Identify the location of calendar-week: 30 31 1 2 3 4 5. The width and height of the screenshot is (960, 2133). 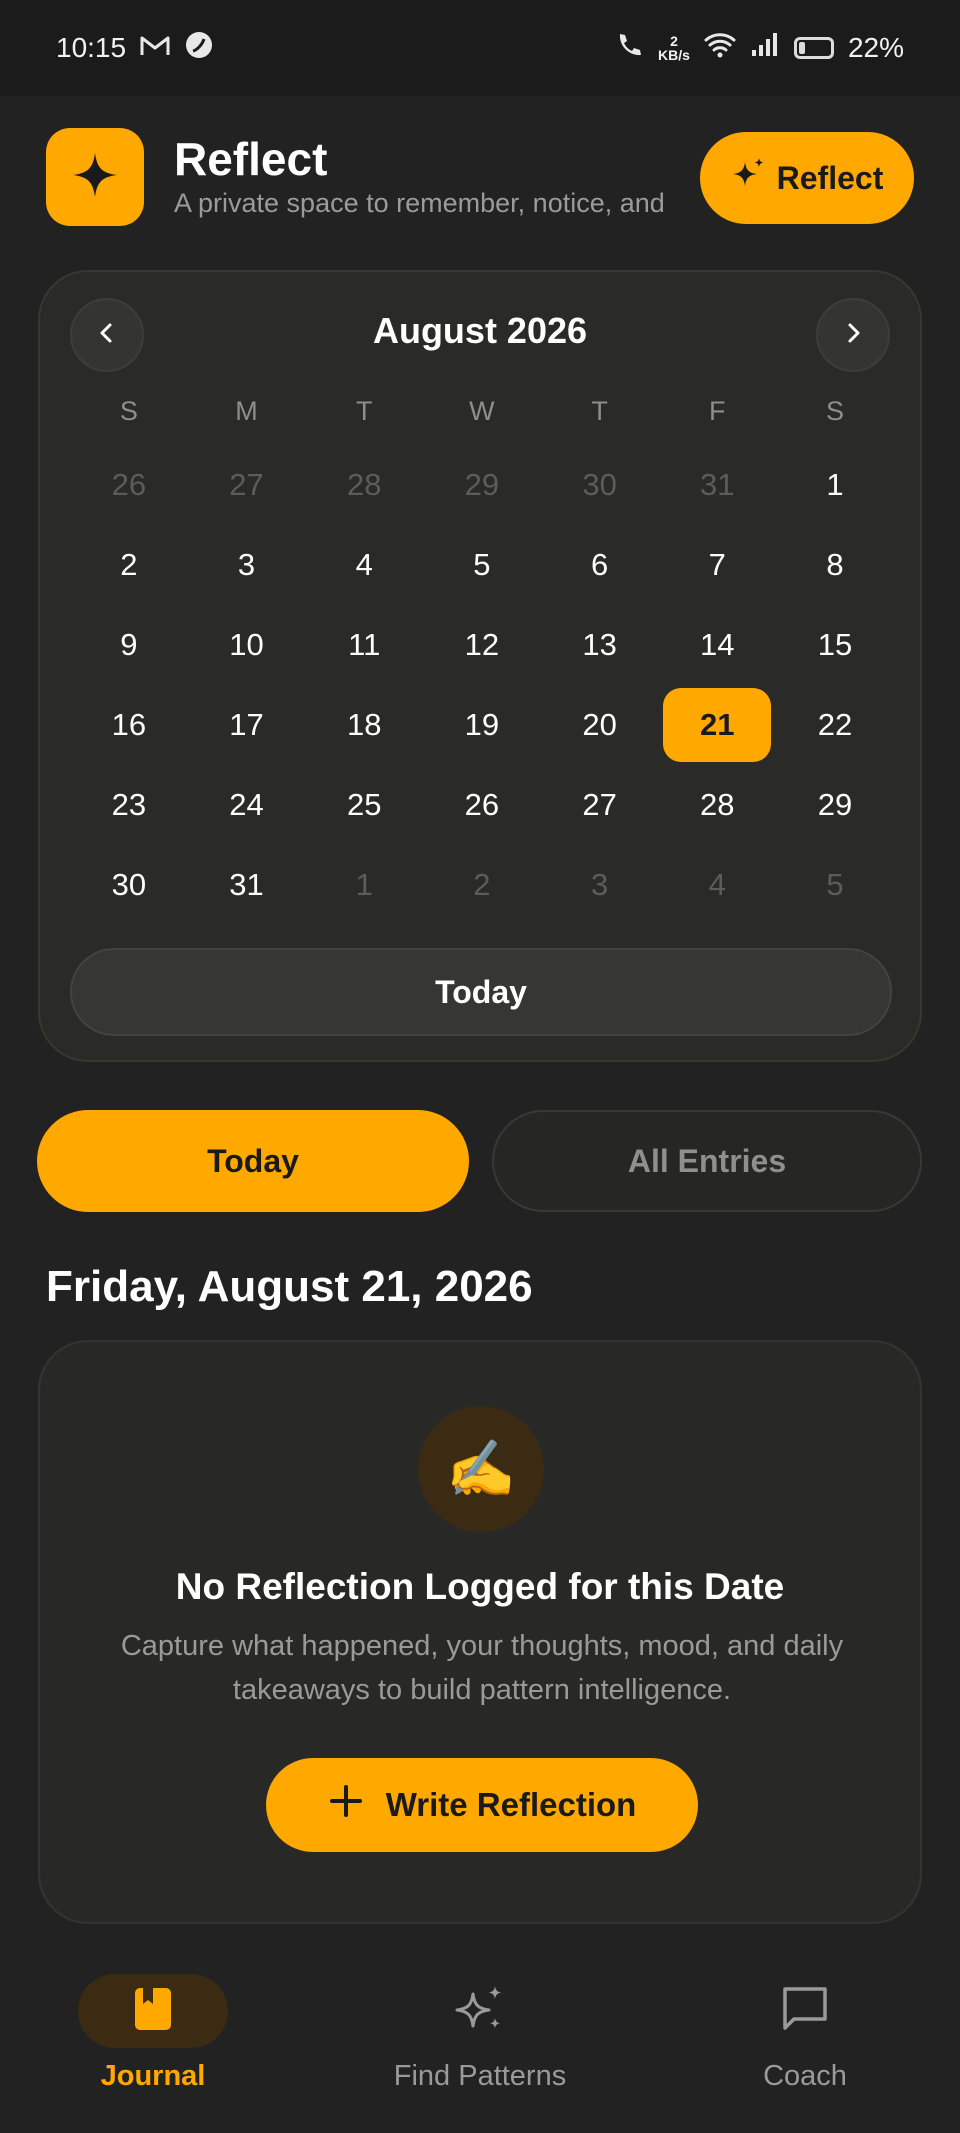
(482, 885).